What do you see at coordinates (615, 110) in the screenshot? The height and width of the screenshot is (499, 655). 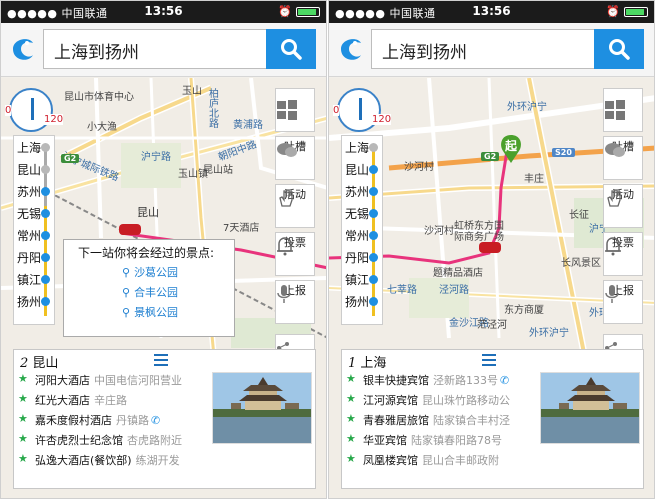 I see `windows-icon` at bounding box center [615, 110].